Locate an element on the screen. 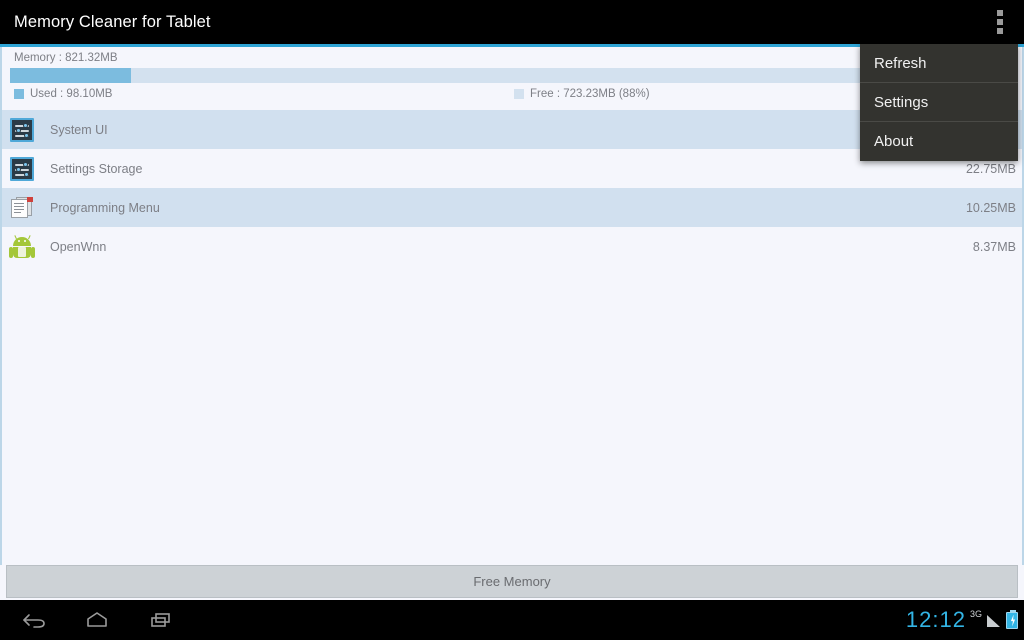 Image resolution: width=1024 pixels, height=640 pixels. overflow-menu-button is located at coordinates (1000, 22).